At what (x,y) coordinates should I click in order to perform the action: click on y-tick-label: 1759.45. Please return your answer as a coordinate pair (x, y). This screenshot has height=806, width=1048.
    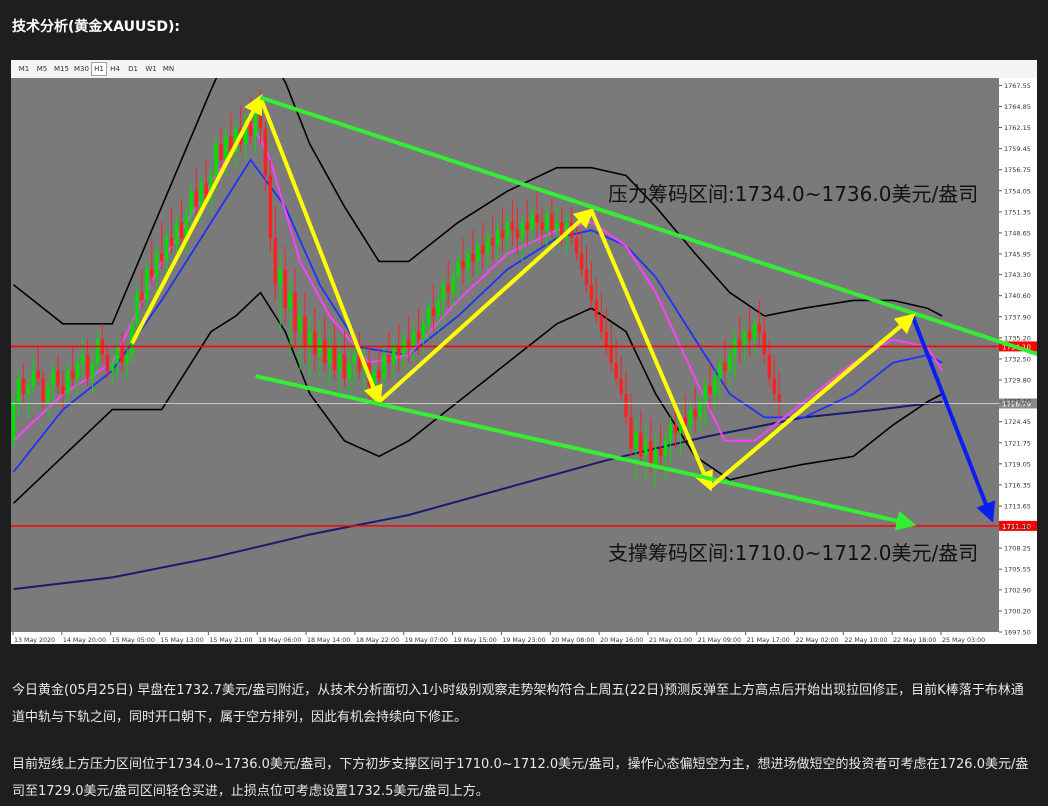
    Looking at the image, I should click on (1017, 149).